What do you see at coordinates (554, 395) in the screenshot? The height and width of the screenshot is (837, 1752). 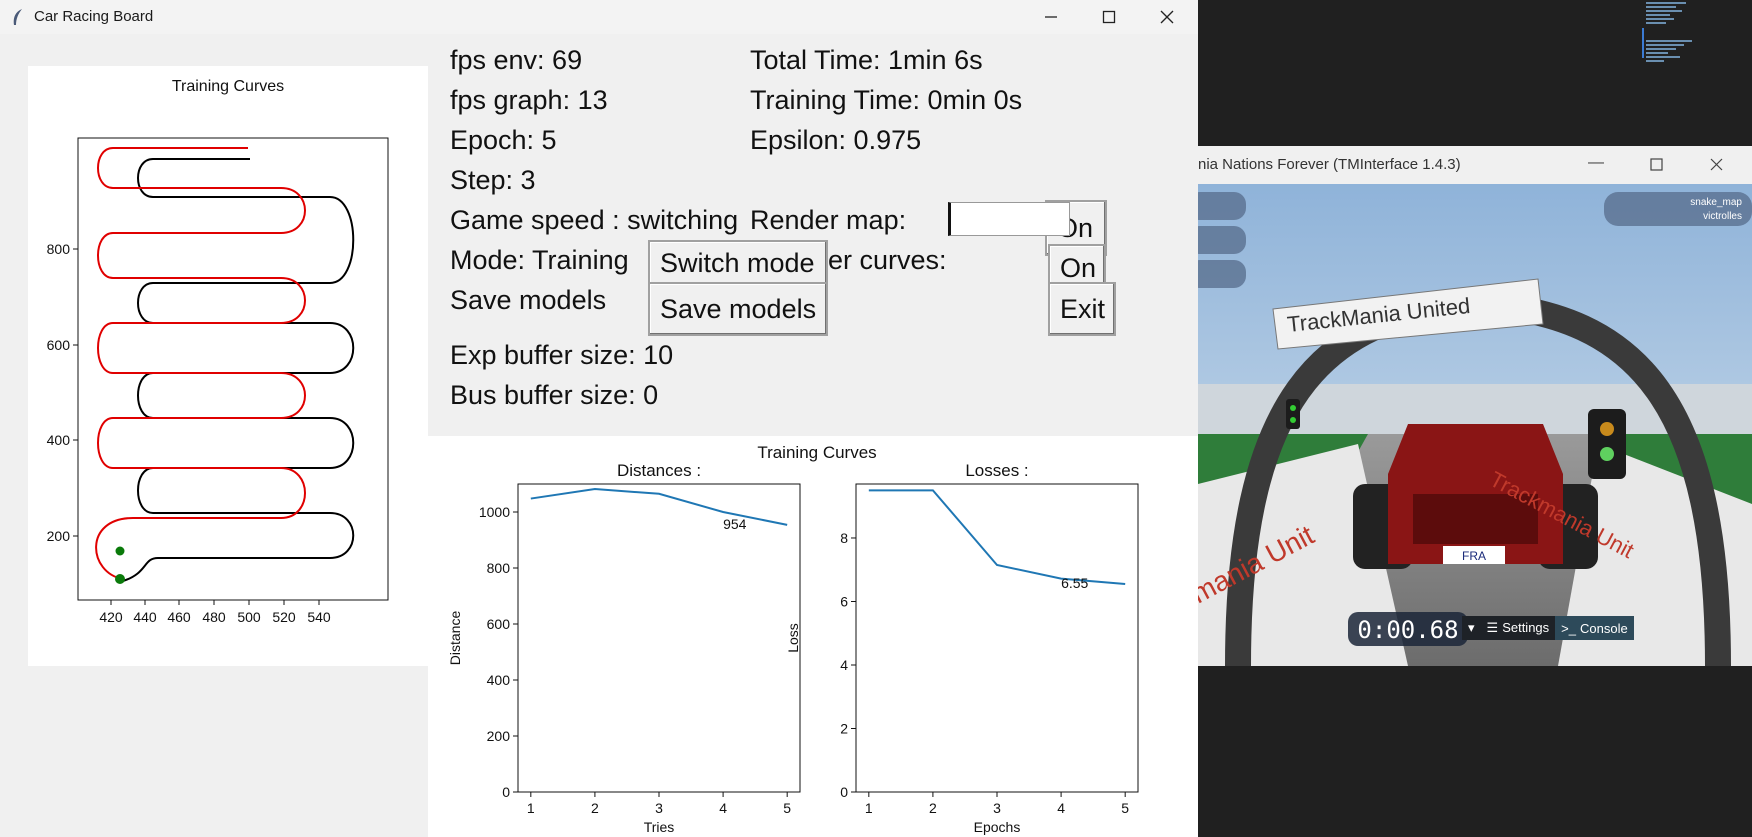 I see `bus-buffer-label: Bus buffer size: 0` at bounding box center [554, 395].